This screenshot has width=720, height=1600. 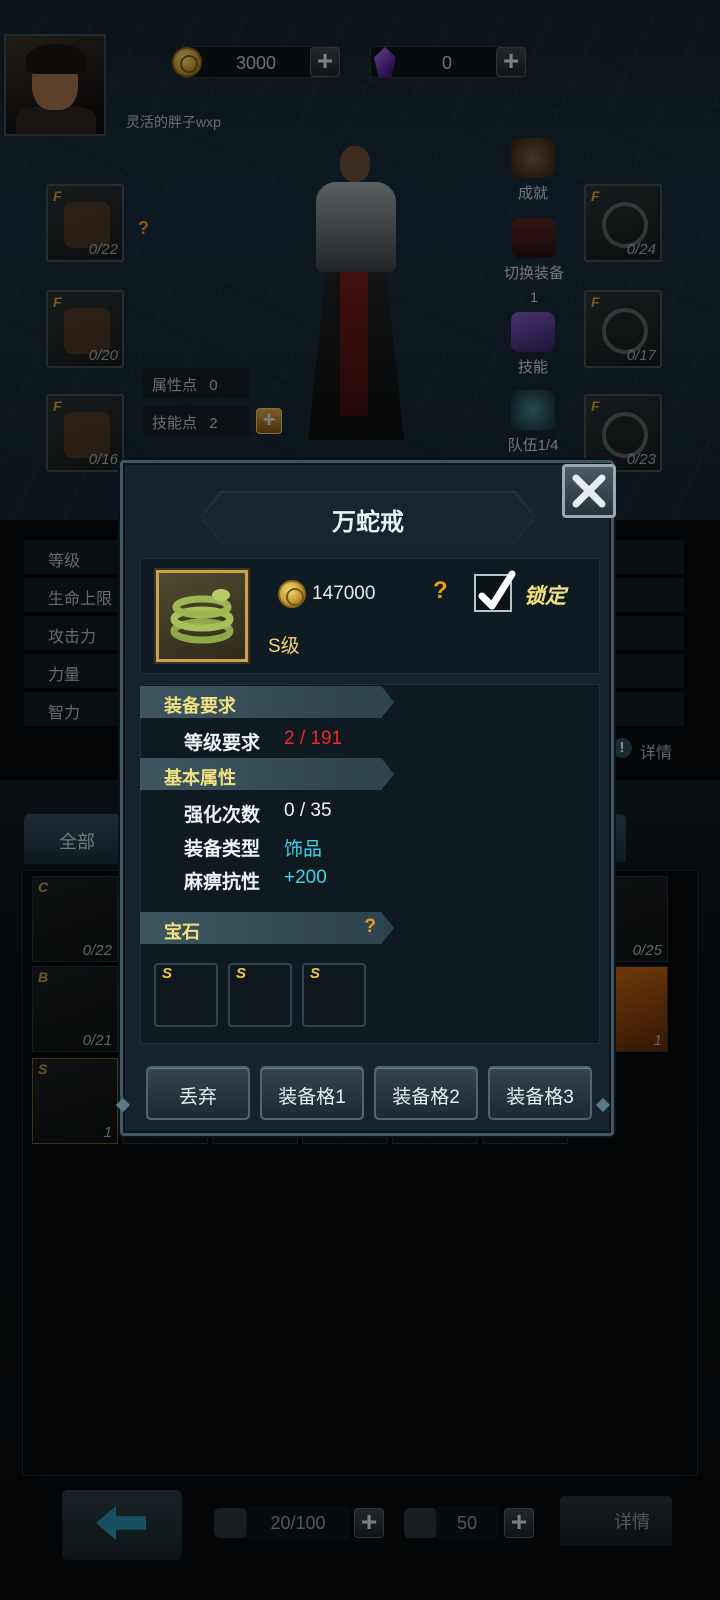 I want to click on close-button, so click(x=589, y=491).